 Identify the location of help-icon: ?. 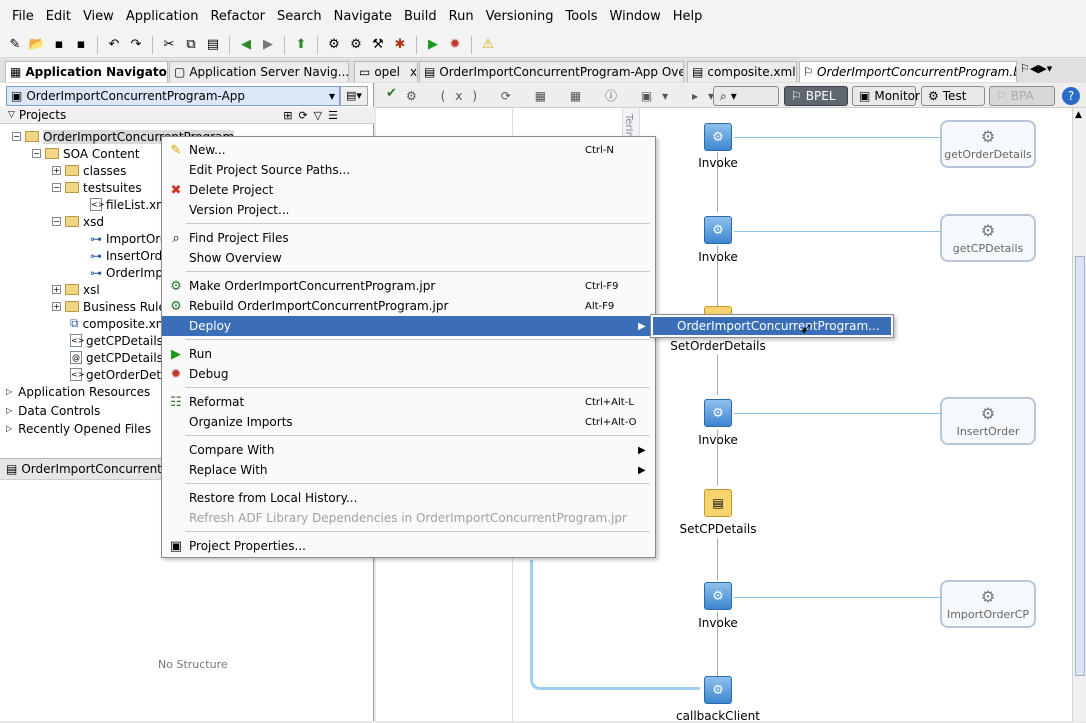
(1071, 96).